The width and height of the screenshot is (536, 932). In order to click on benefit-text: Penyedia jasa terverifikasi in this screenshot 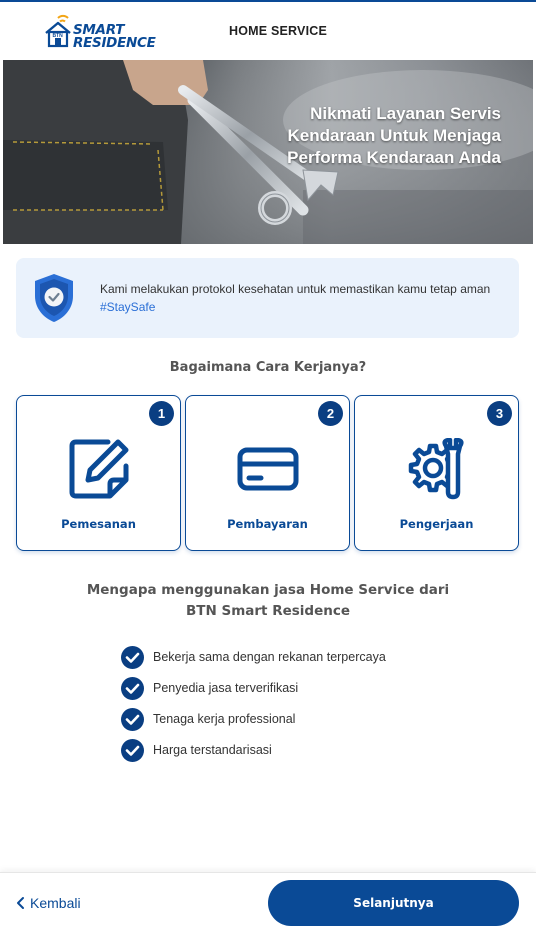, I will do `click(226, 688)`.